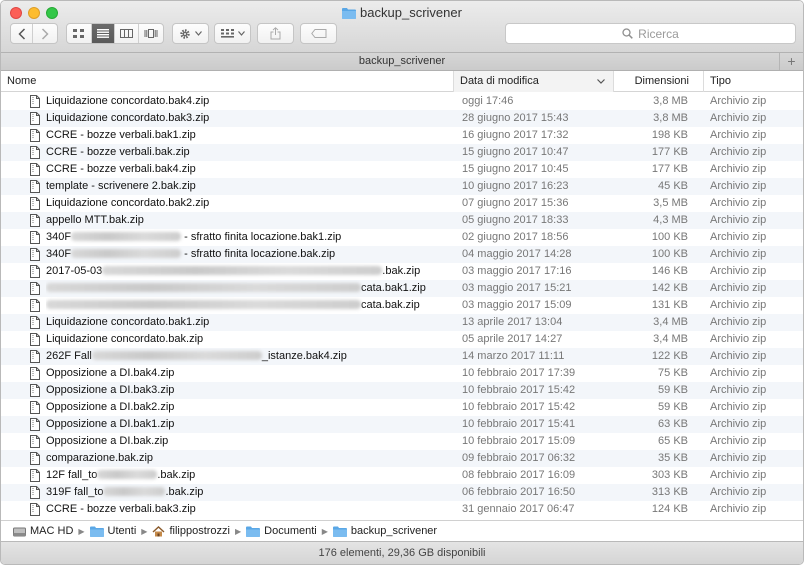 The width and height of the screenshot is (804, 565). I want to click on action-menu-button, so click(190, 33).